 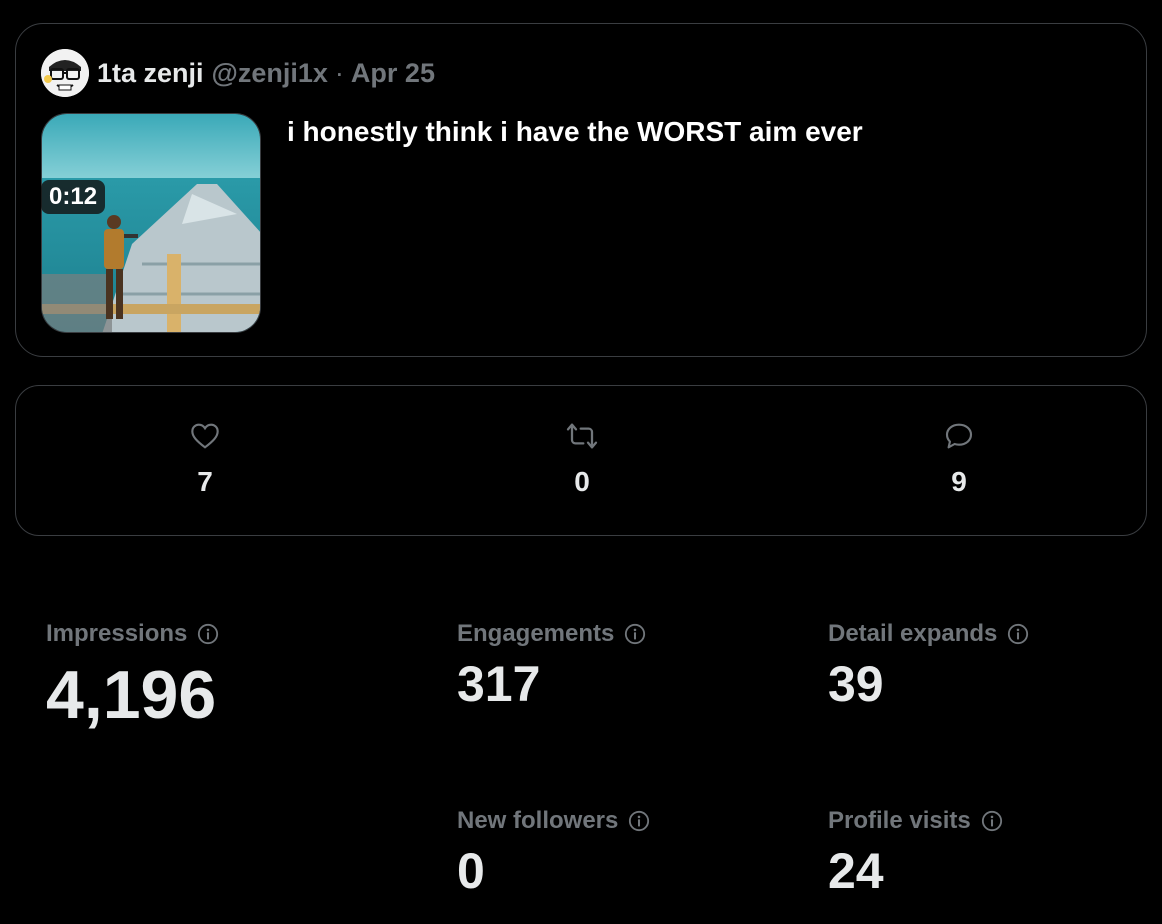 I want to click on video-duration: 0:12, so click(x=73, y=196).